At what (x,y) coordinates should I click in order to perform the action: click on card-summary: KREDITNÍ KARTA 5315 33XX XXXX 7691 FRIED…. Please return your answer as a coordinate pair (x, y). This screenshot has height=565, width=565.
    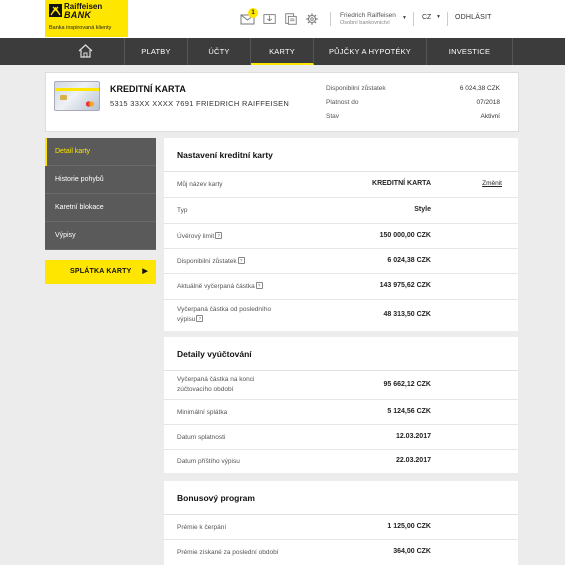
    Looking at the image, I should click on (282, 102).